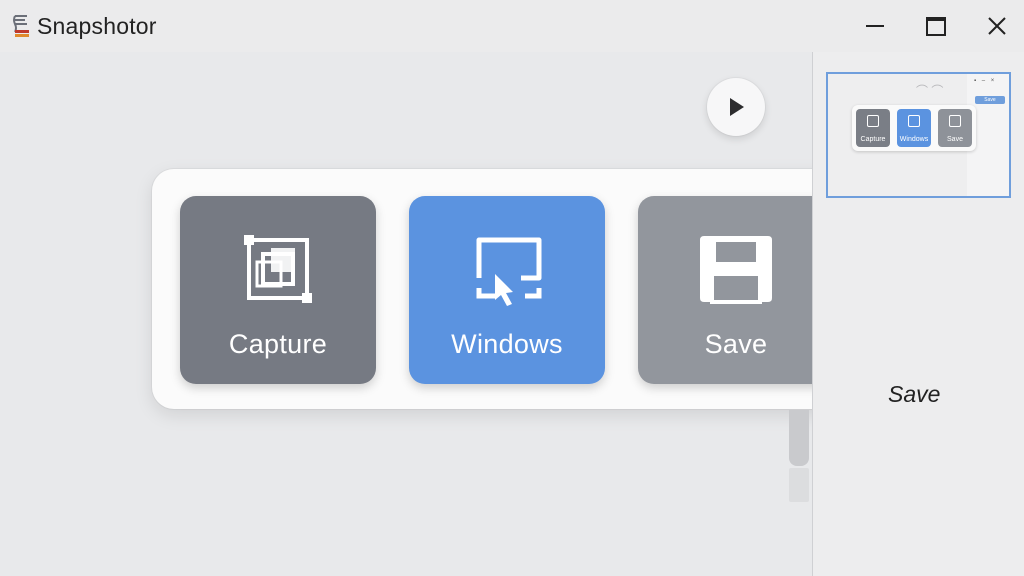 This screenshot has width=1024, height=576. I want to click on thumbnail-window-controls-icon: ▪ – ×, so click(985, 81).